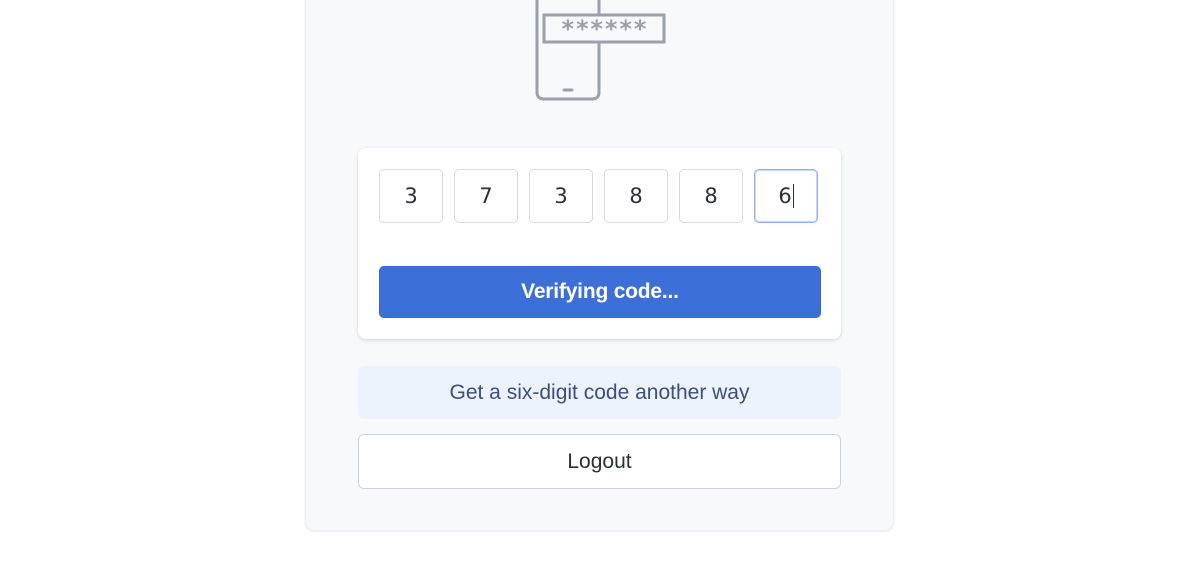 Image resolution: width=1200 pixels, height=586 pixels. Describe the element at coordinates (599, 392) in the screenshot. I see `alternate-method-button: Get a six-digit code another way` at that location.